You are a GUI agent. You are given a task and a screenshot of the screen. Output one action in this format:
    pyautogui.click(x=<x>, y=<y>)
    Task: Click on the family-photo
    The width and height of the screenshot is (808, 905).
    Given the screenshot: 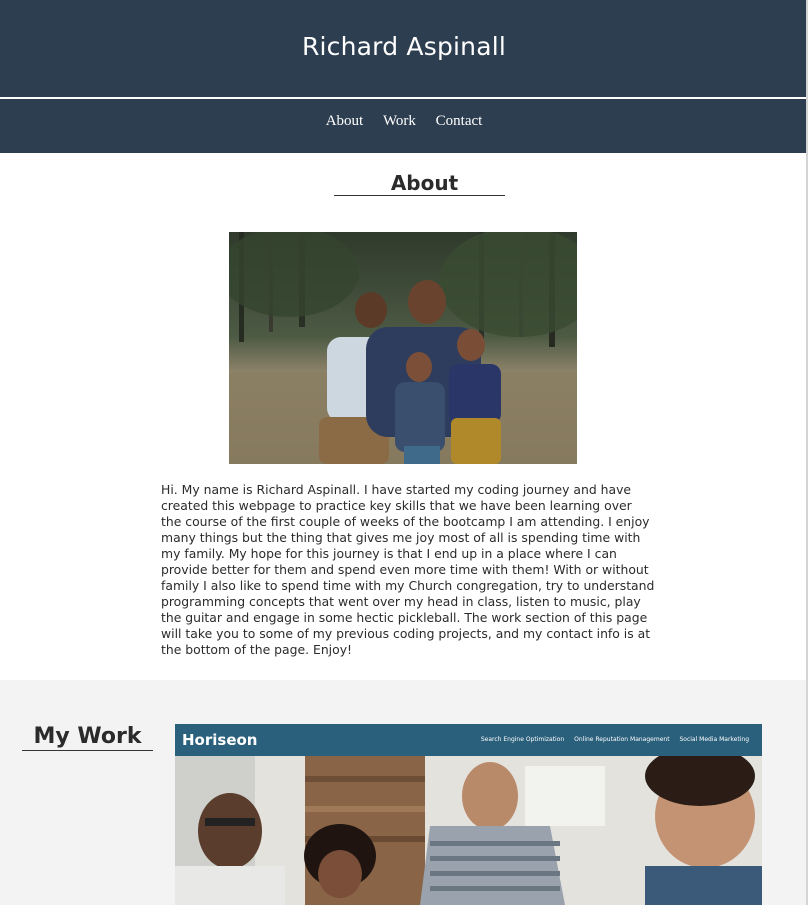 What is the action you would take?
    pyautogui.click(x=403, y=348)
    